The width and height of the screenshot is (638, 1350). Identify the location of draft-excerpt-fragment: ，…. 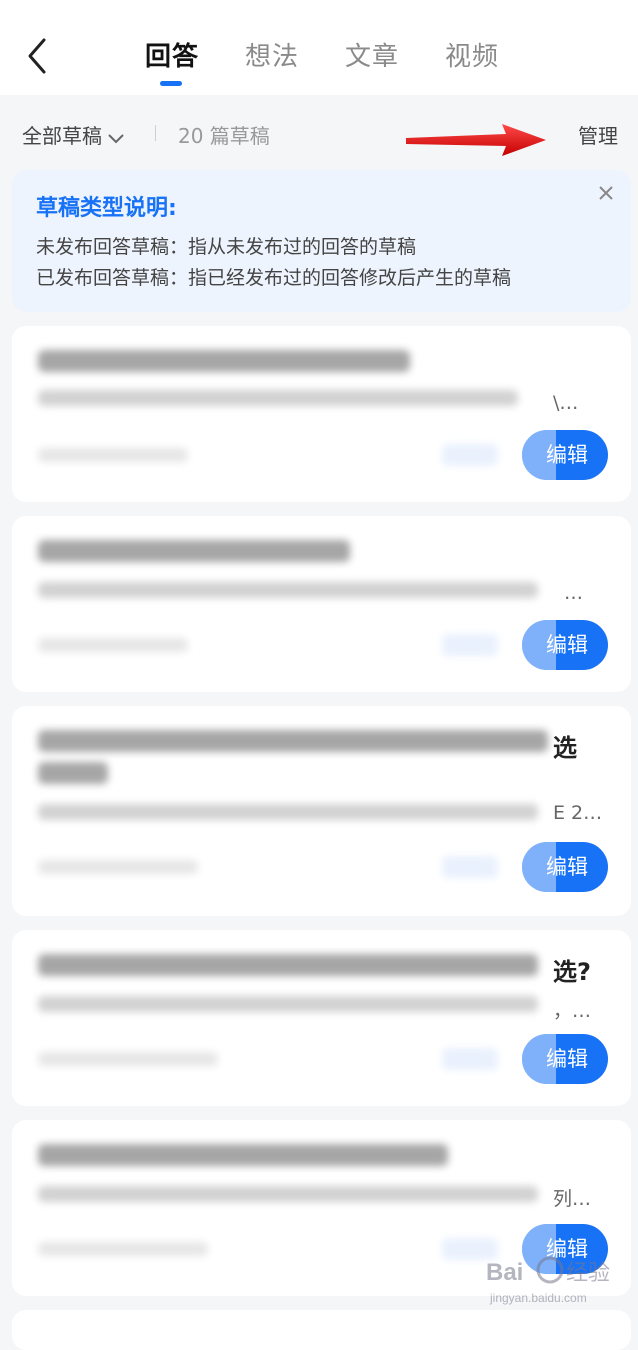
(572, 1011).